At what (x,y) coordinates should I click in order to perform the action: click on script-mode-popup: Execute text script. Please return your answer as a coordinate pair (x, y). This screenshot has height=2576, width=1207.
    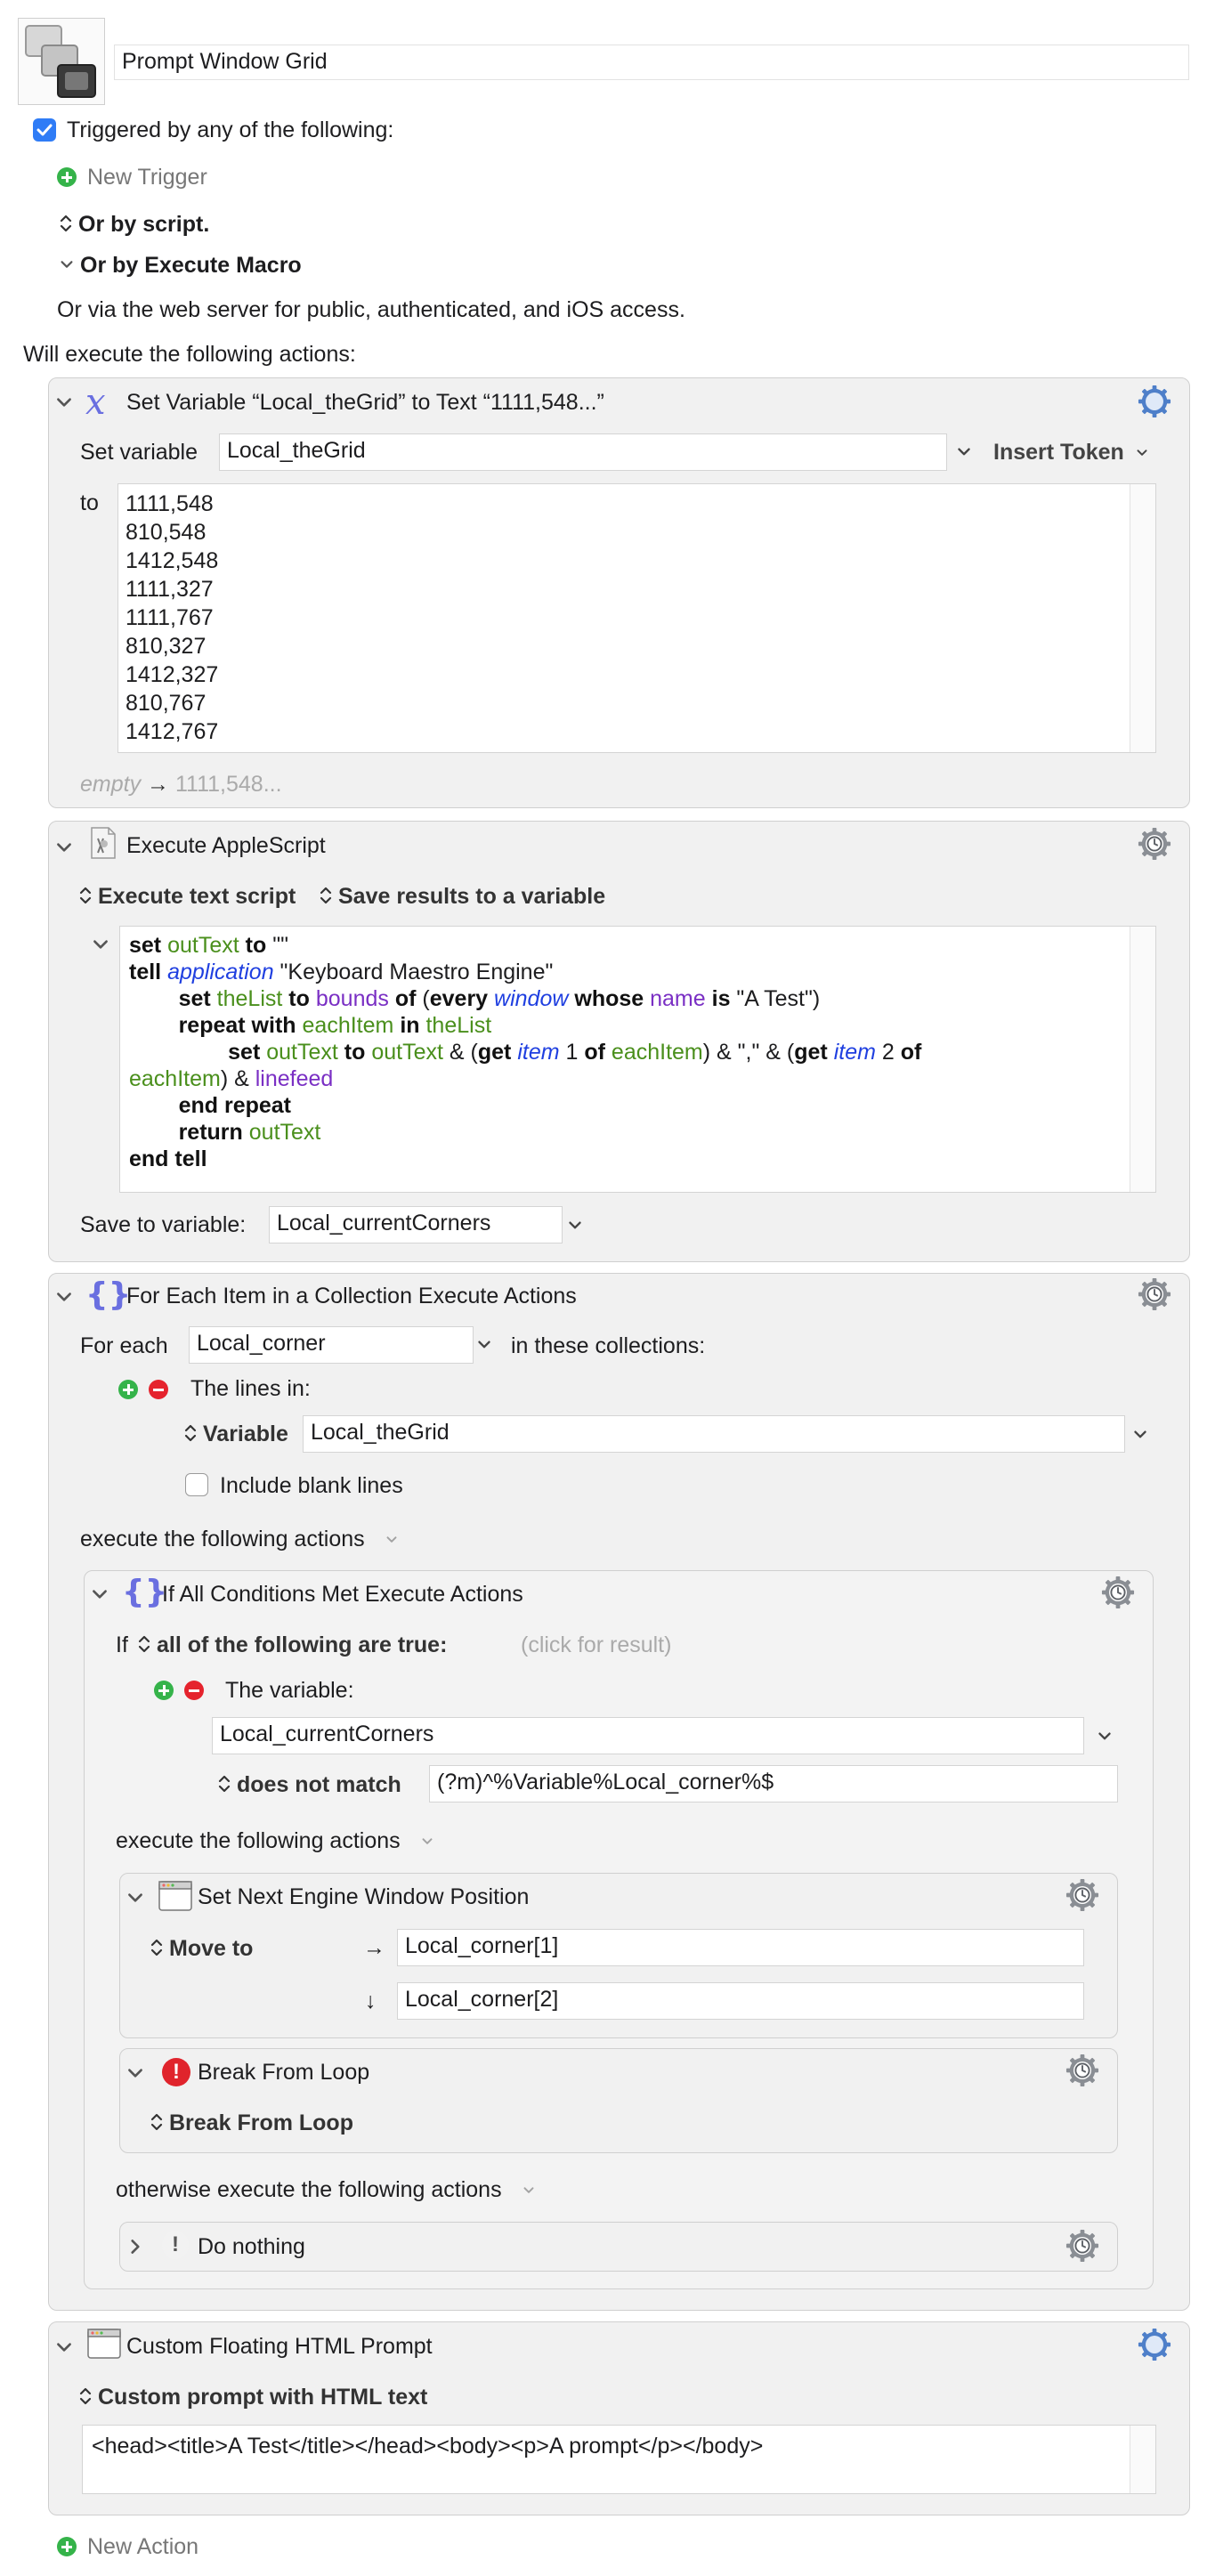
    Looking at the image, I should click on (187, 897).